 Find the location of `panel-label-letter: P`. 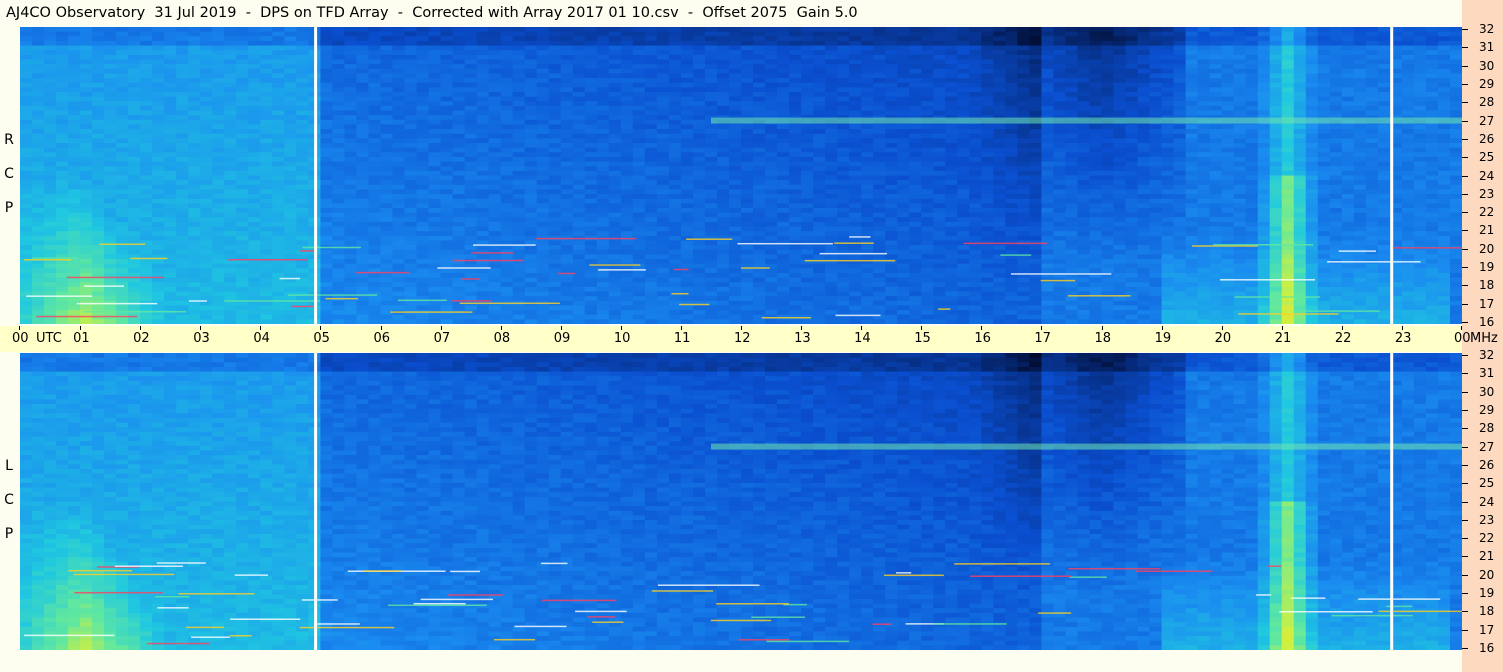

panel-label-letter: P is located at coordinates (9, 208).